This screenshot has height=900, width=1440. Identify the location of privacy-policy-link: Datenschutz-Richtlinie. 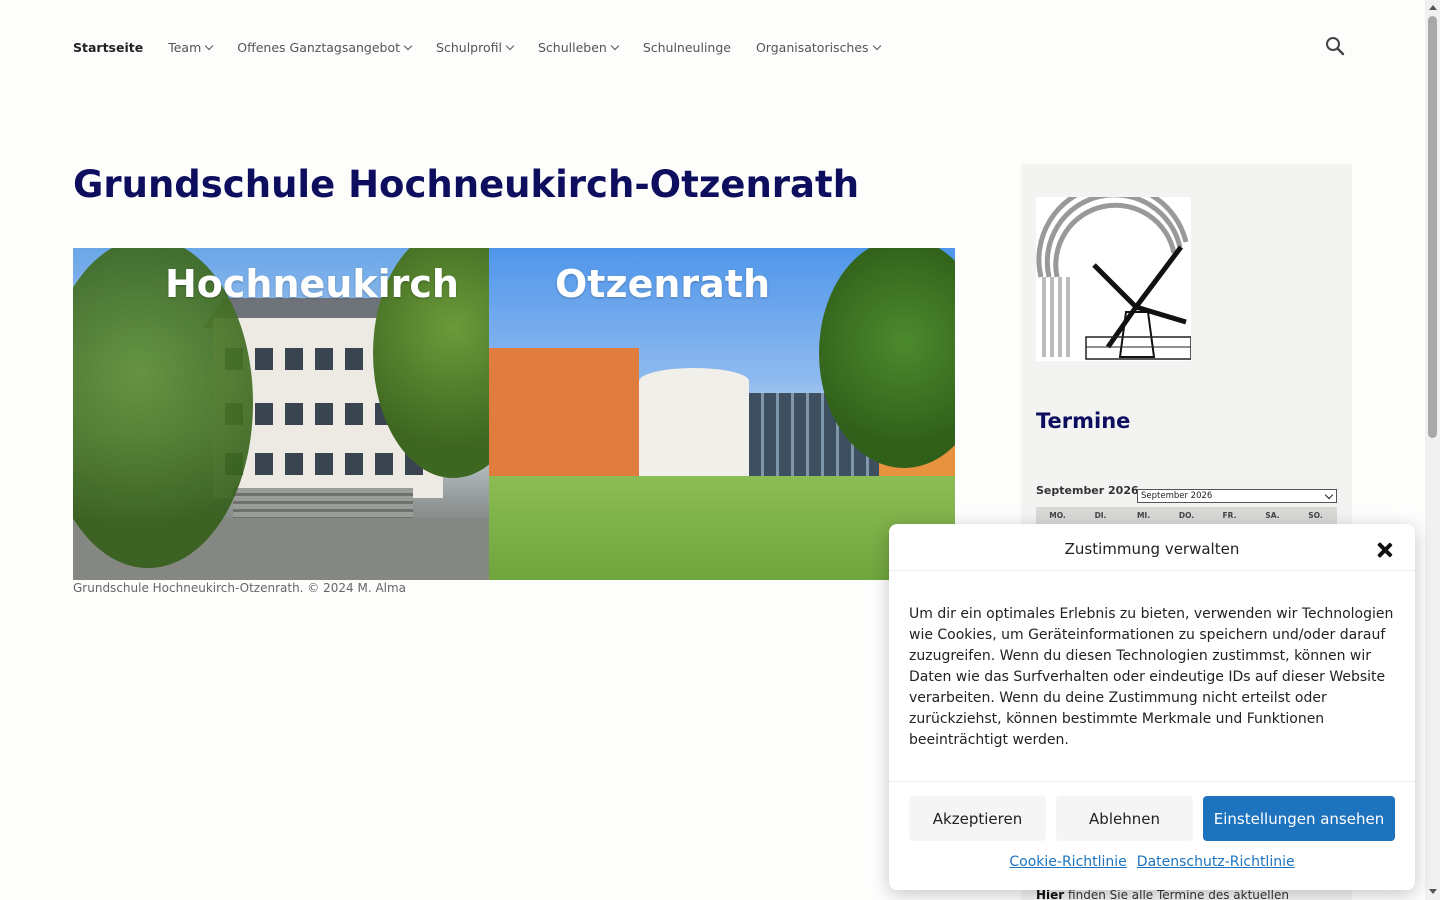
(1216, 862).